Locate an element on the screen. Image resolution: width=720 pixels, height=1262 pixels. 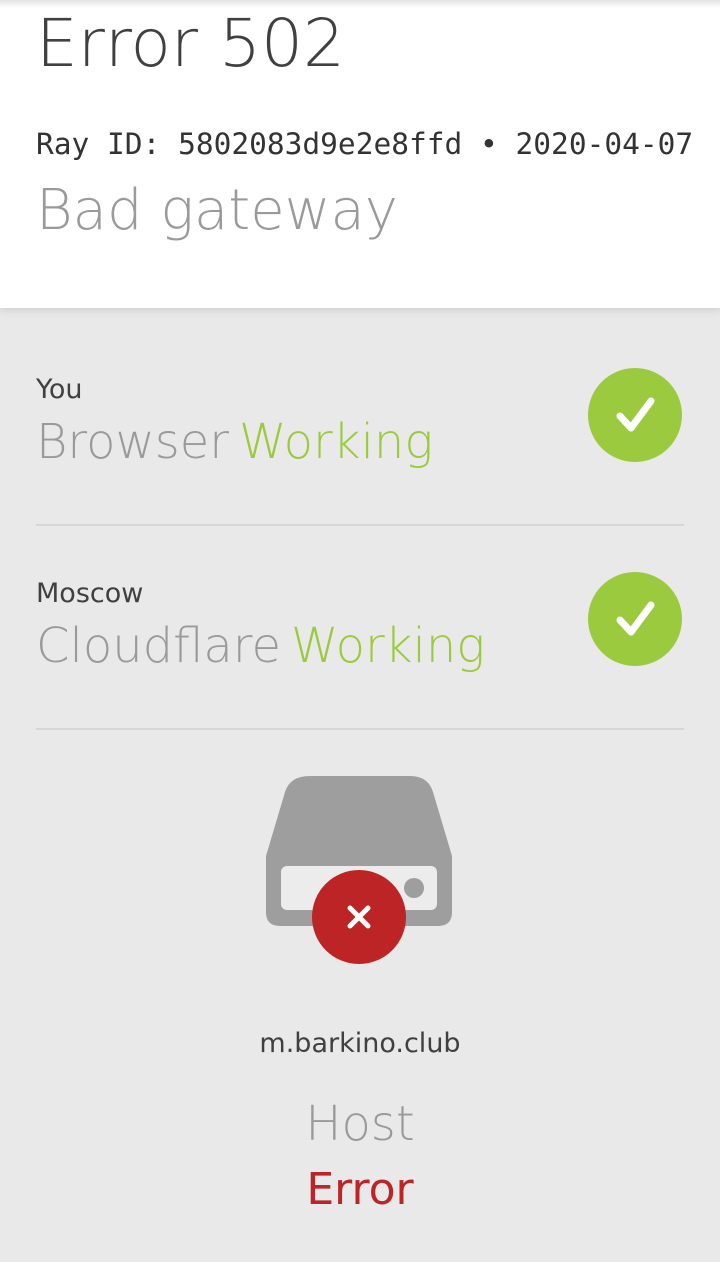
ray-id-line: Ray ID: 5802083d9e2e8ffd • 2020-04-07 is located at coordinates (365, 144).